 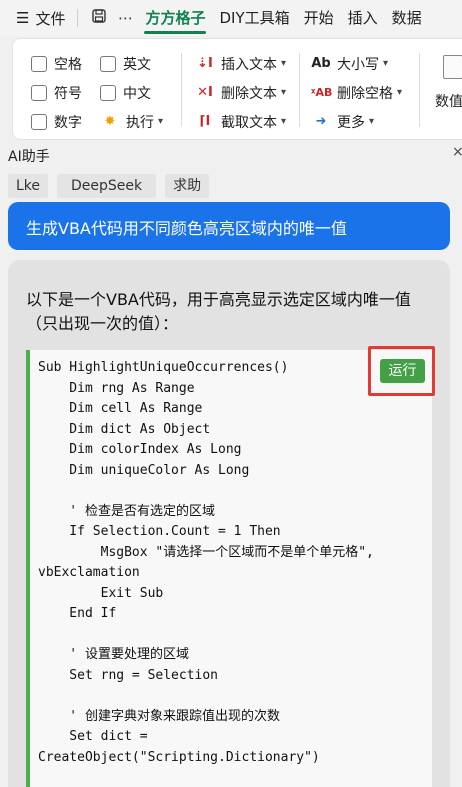 What do you see at coordinates (363, 18) in the screenshot?
I see `tab-insert: 插入` at bounding box center [363, 18].